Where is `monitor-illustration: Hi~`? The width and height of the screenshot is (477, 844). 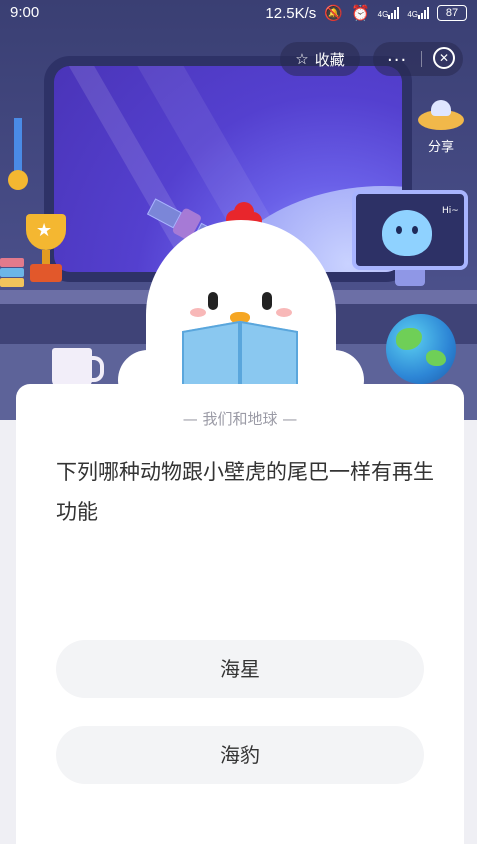
monitor-illustration: Hi~ is located at coordinates (410, 230).